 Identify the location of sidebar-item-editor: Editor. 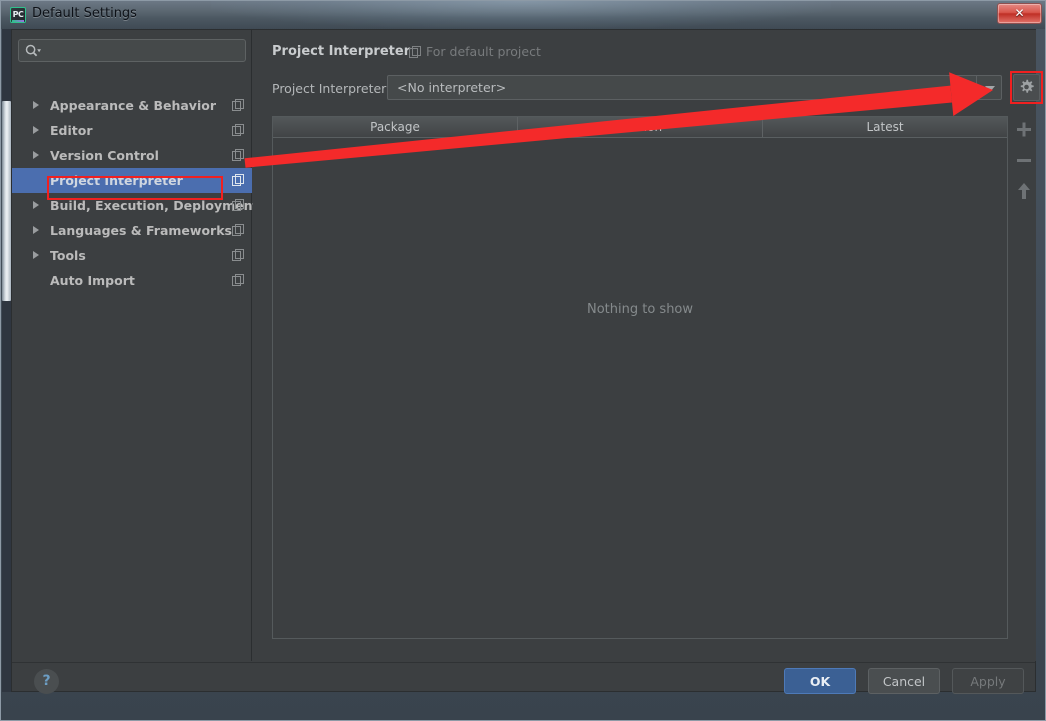
(132, 130).